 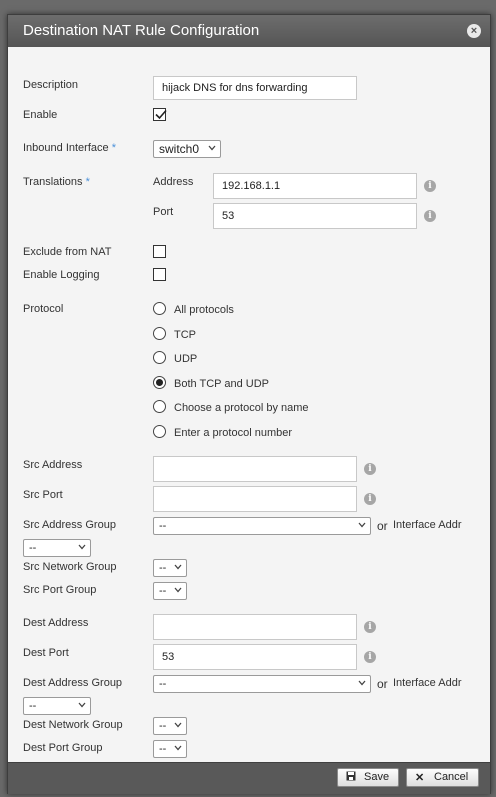 What do you see at coordinates (221, 384) in the screenshot?
I see `protocol-option-label: Both TCP and UDP` at bounding box center [221, 384].